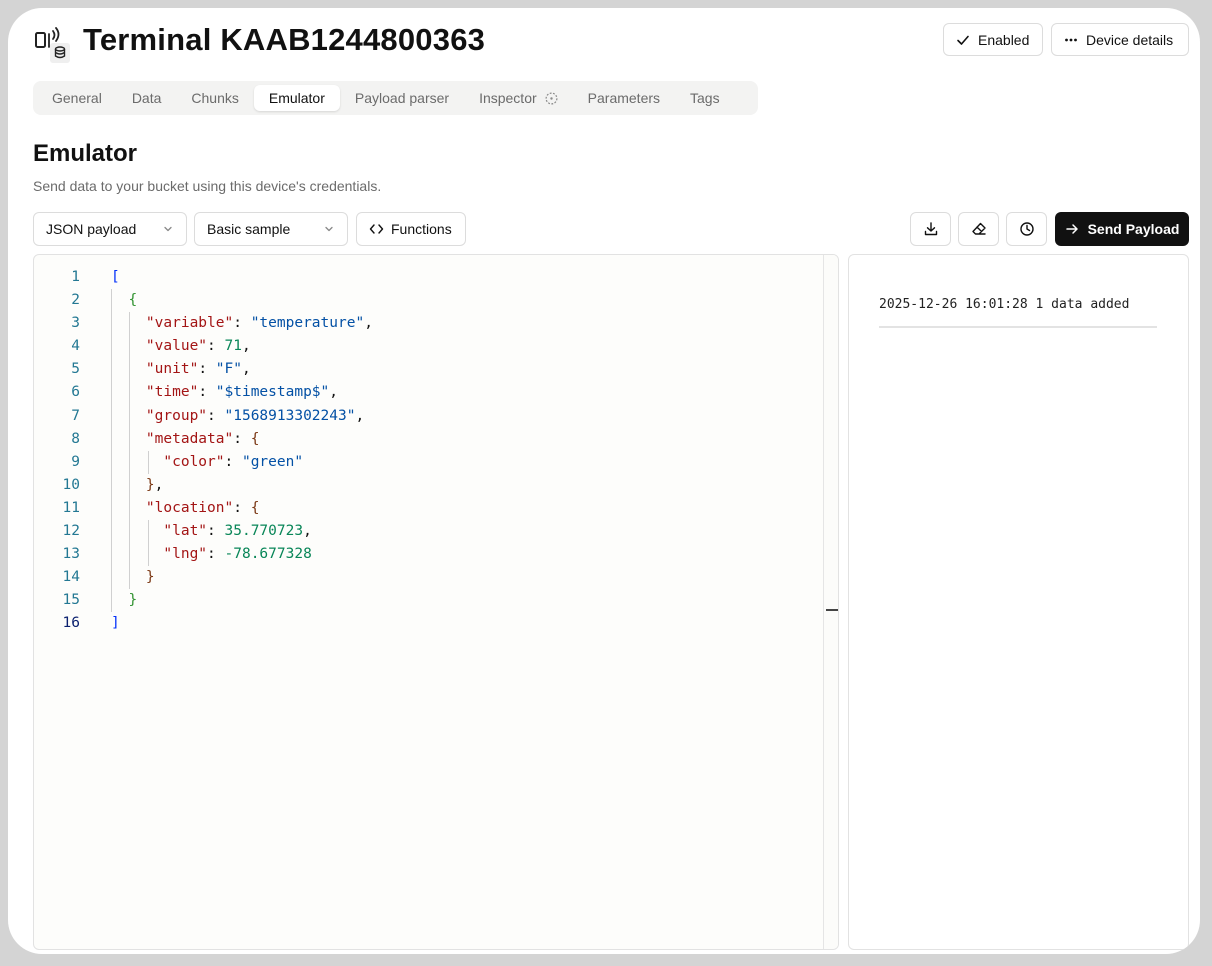  Describe the element at coordinates (832, 610) in the screenshot. I see `scrollbar-cursor-marker` at that location.